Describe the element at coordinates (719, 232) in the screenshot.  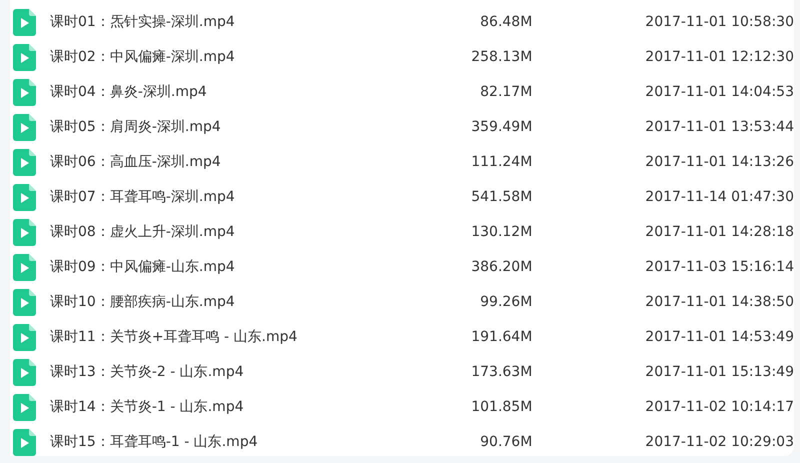
I see `modified-date: 2017-11-01 14:28:18` at that location.